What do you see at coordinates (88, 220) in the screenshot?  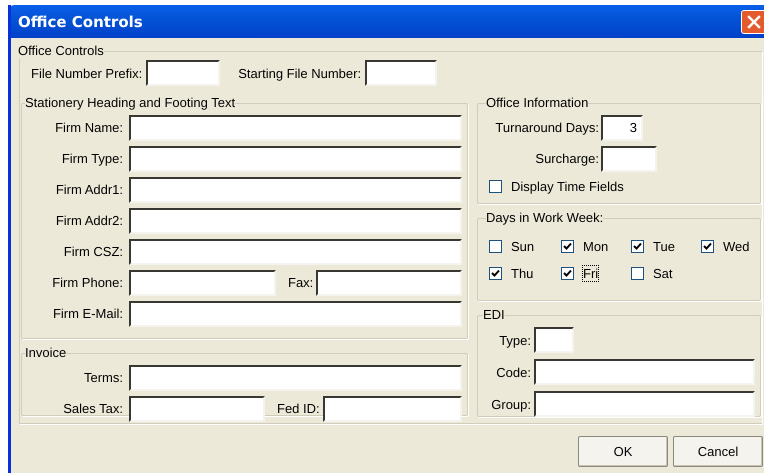 I see `field-label: Firm Addr2:` at bounding box center [88, 220].